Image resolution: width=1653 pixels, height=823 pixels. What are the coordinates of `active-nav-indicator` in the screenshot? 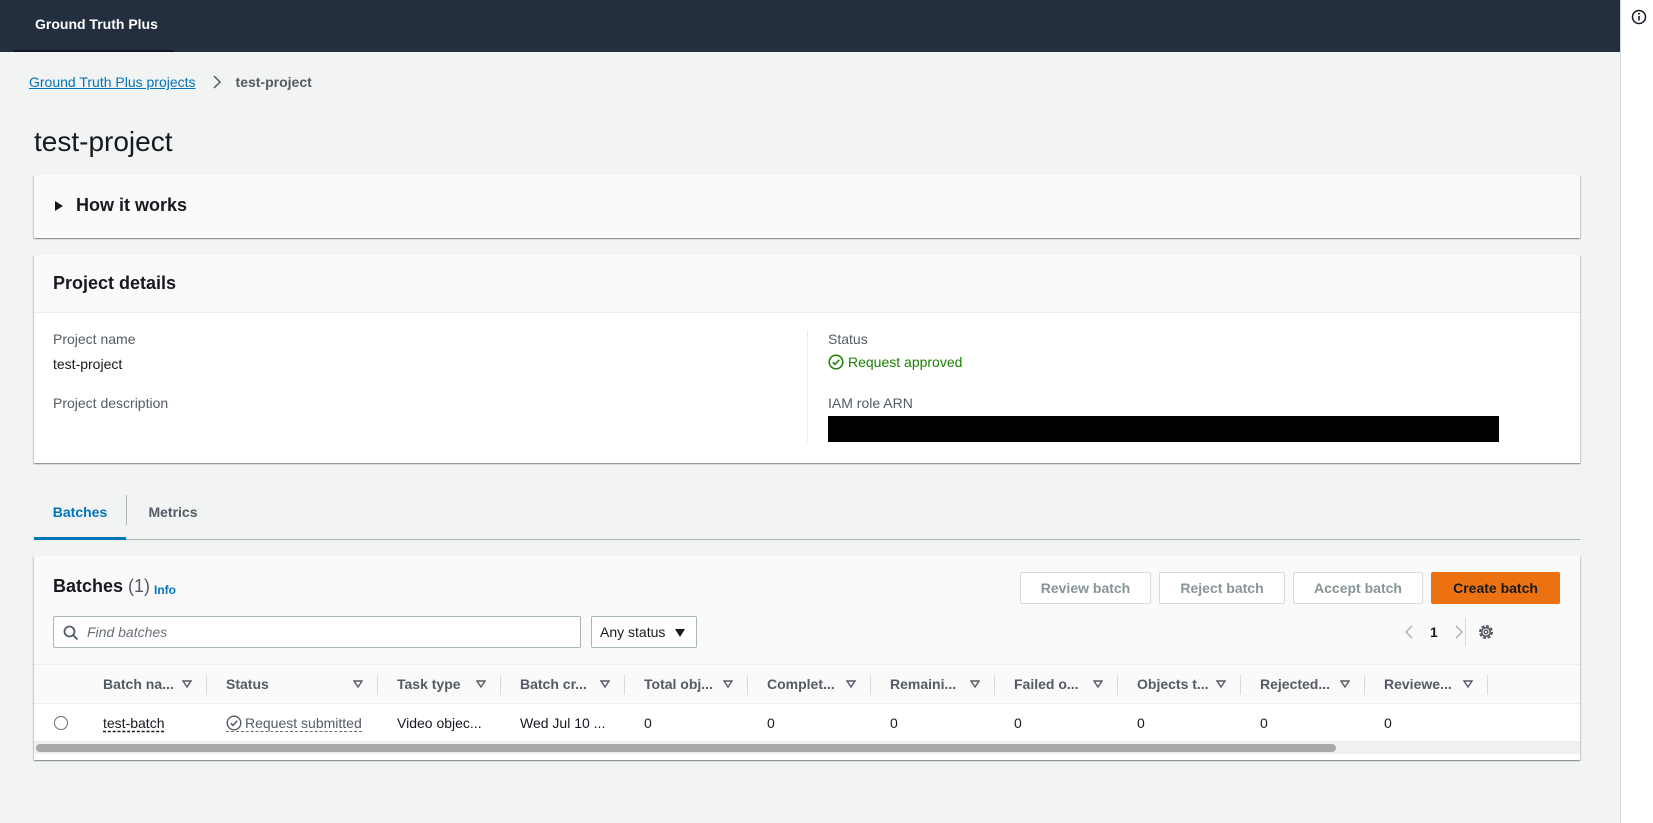 It's located at (94, 51).